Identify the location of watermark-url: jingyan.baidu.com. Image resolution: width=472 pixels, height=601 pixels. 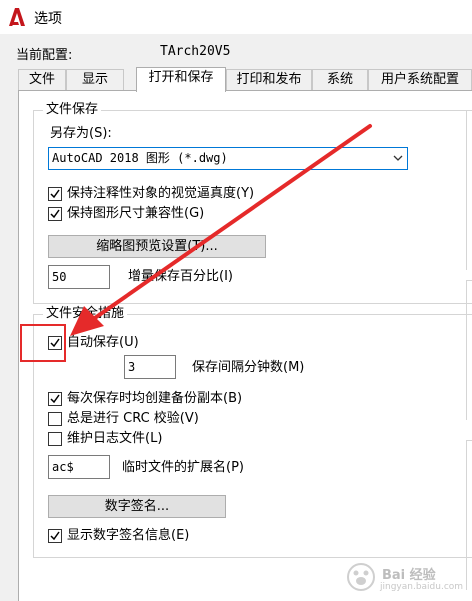
(422, 587).